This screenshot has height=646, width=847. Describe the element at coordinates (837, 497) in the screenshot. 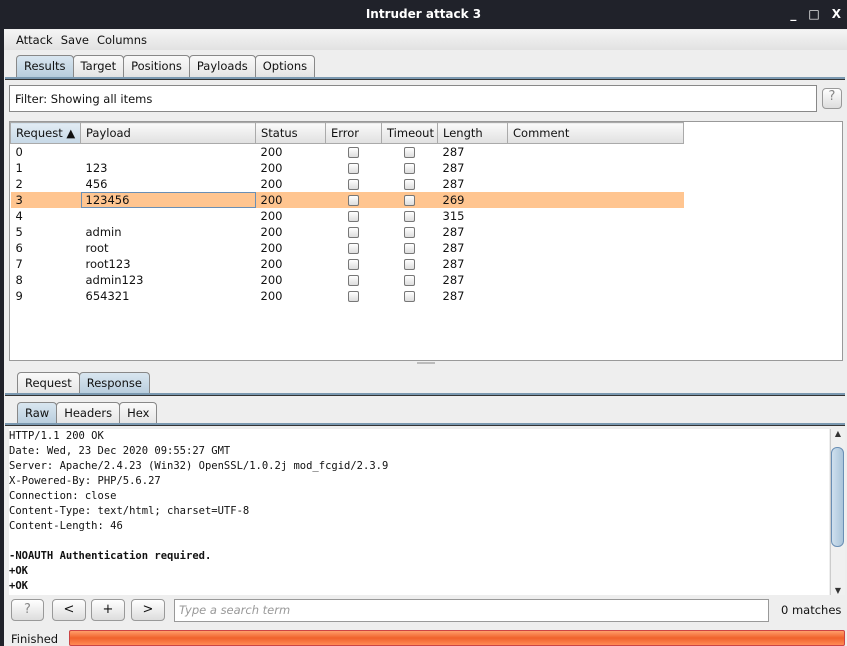

I see `scrollbar-thumb` at that location.